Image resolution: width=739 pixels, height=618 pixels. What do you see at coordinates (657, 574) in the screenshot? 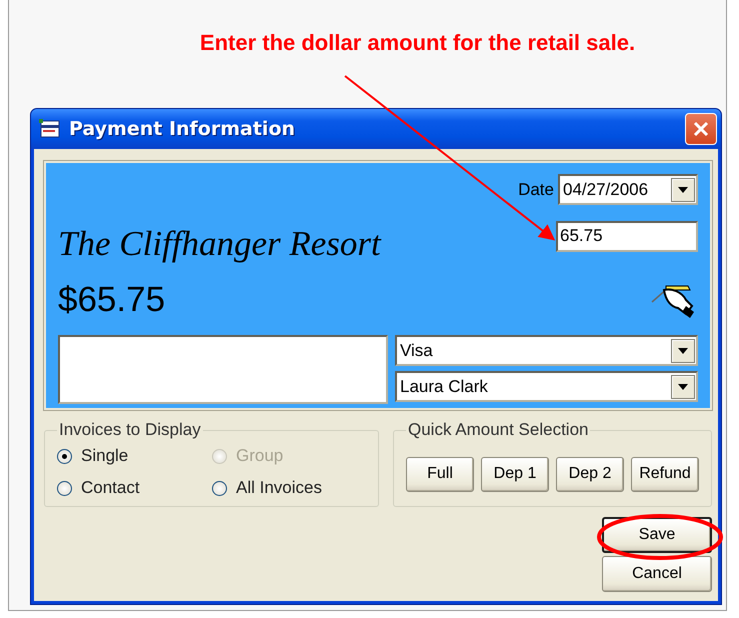
I see `cancel-button: Cancel` at bounding box center [657, 574].